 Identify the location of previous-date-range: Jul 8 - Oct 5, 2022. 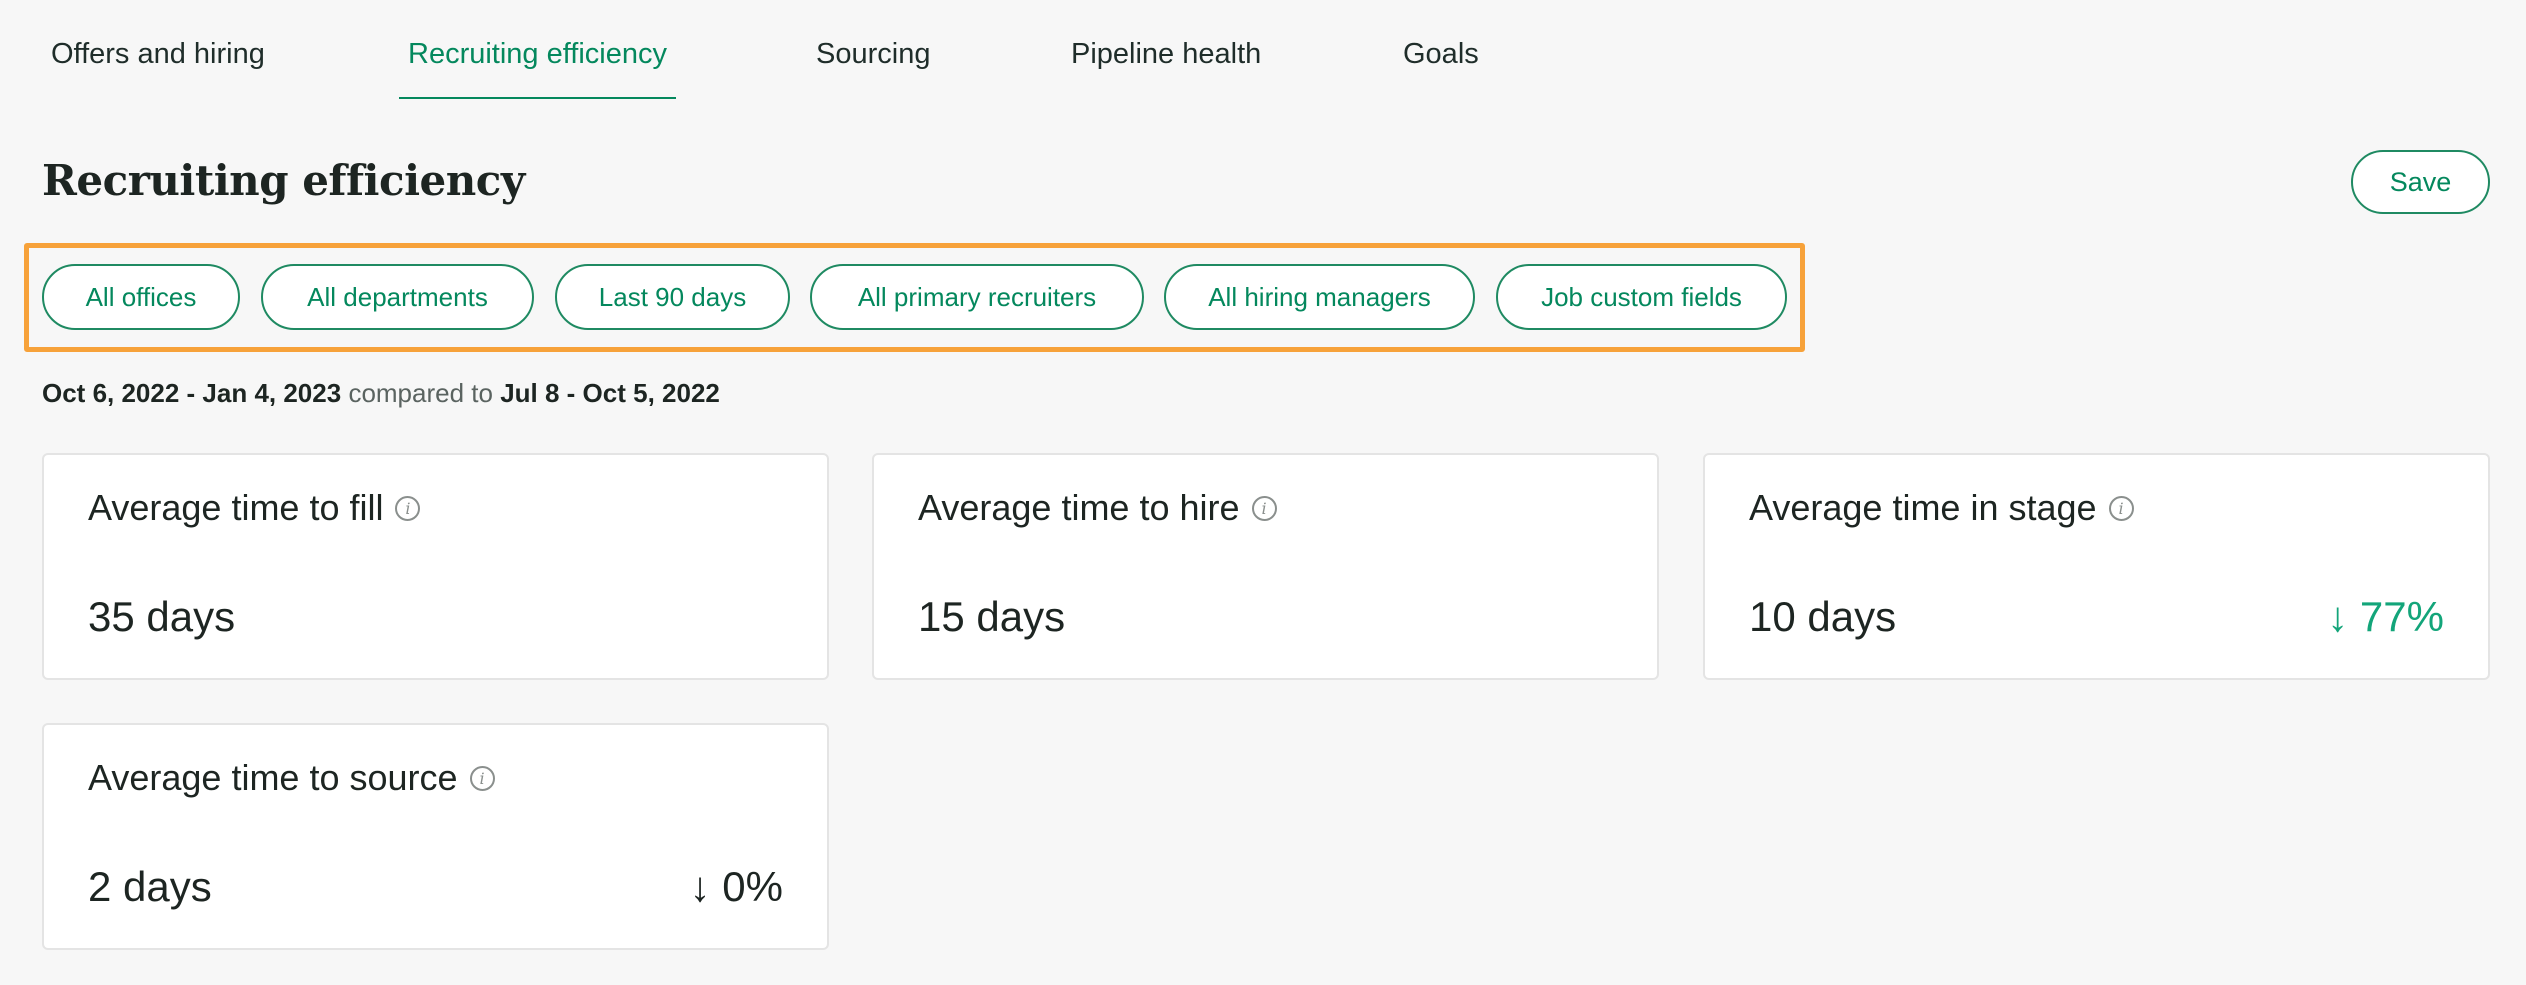
(610, 393).